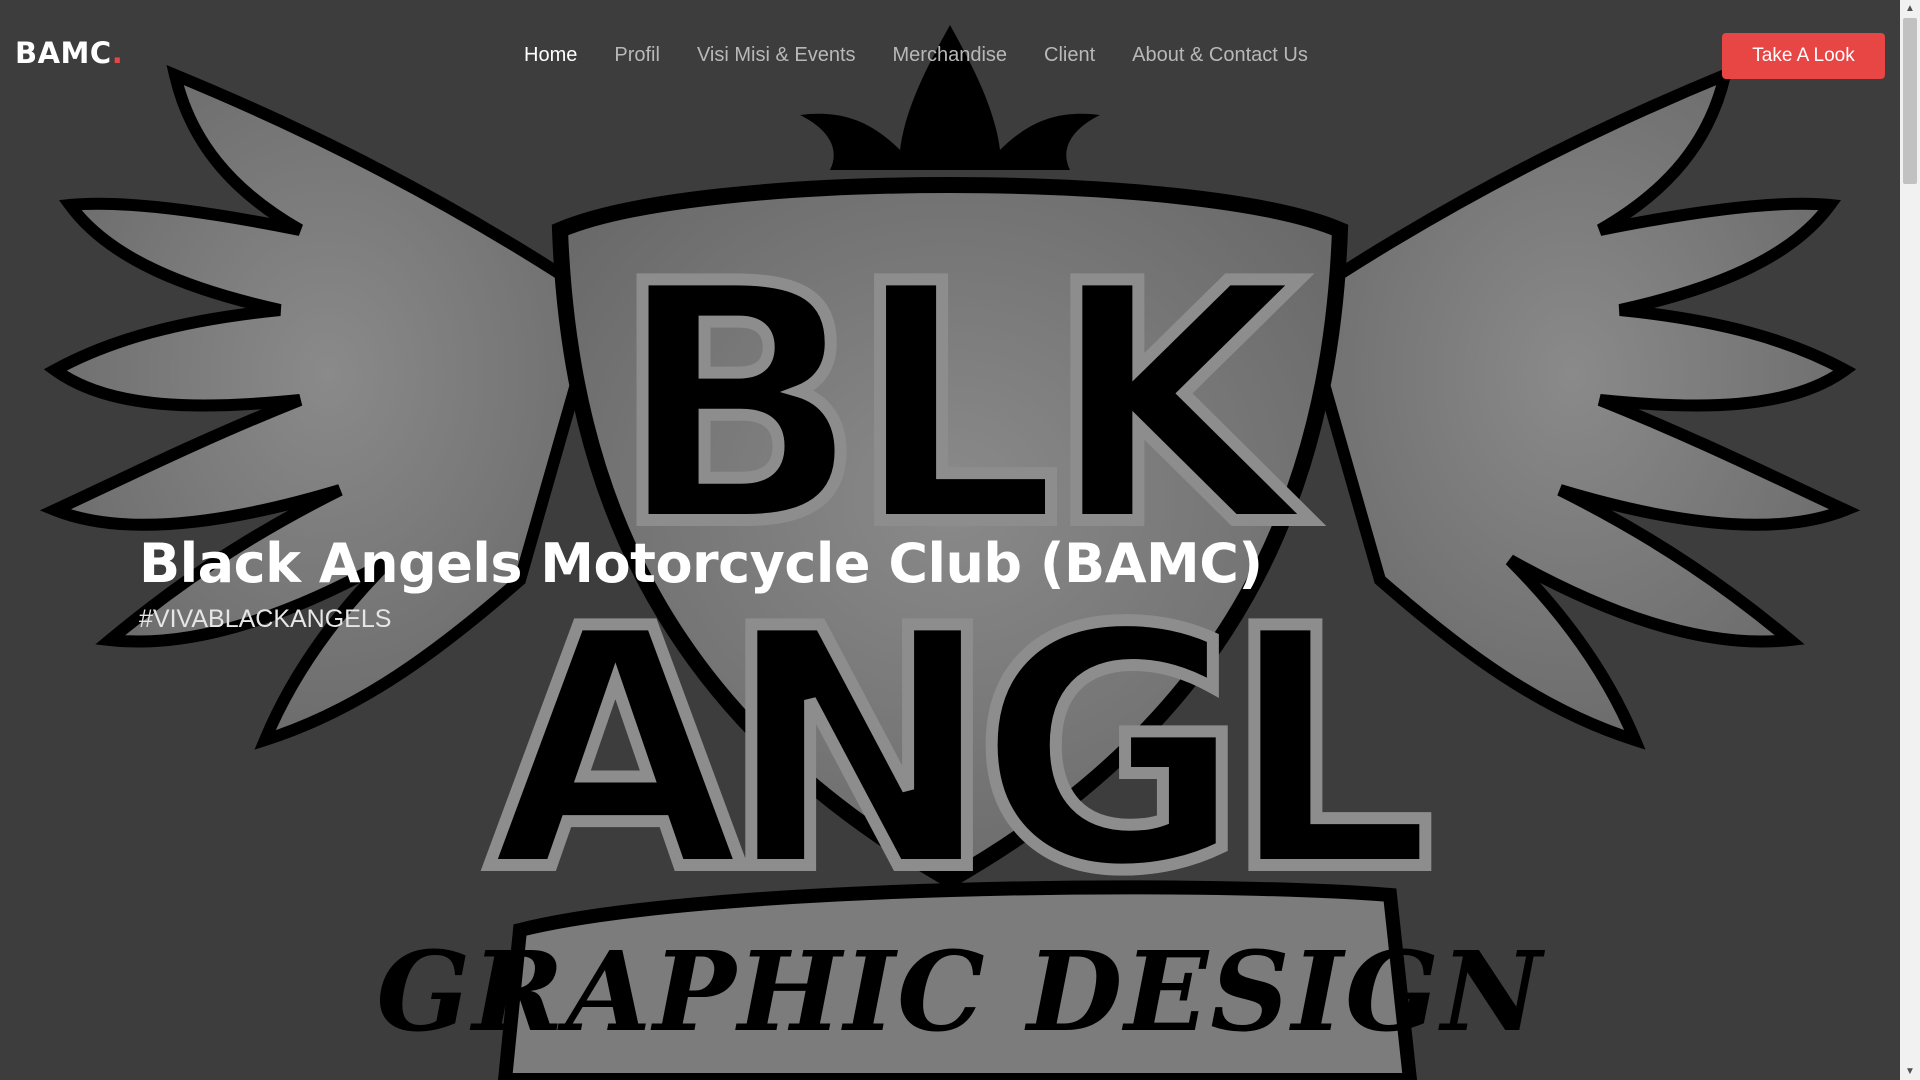 The height and width of the screenshot is (1080, 1920). I want to click on brand-name: BAMC, so click(63, 53).